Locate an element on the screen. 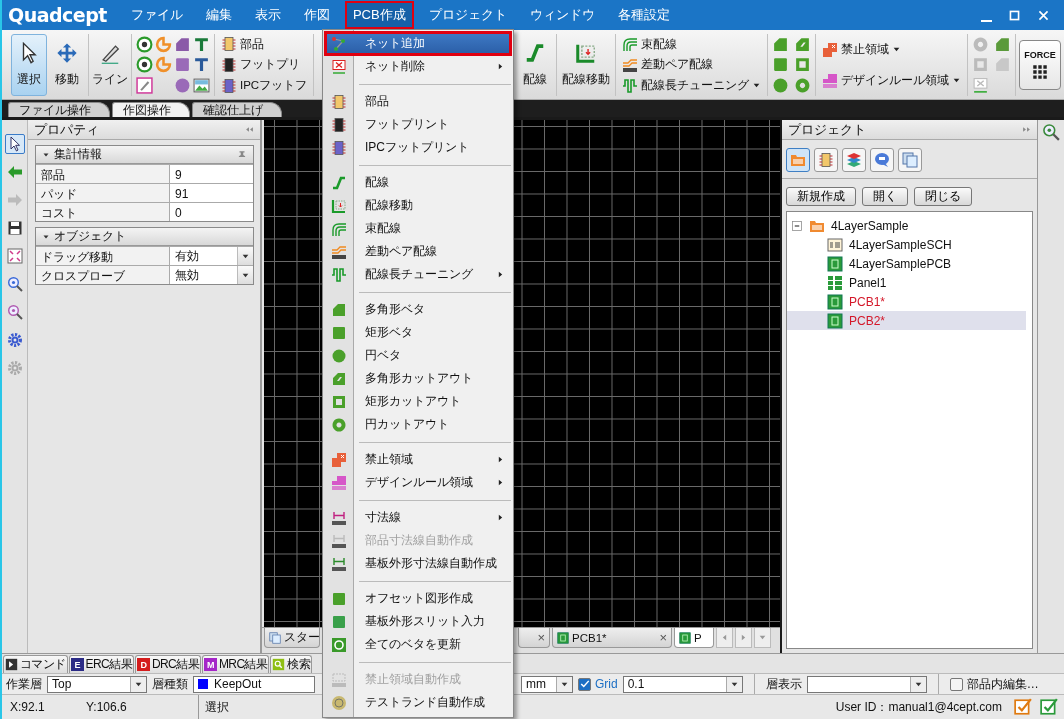 The height and width of the screenshot is (719, 1064). property-dropdown: 有効 is located at coordinates (211, 256).